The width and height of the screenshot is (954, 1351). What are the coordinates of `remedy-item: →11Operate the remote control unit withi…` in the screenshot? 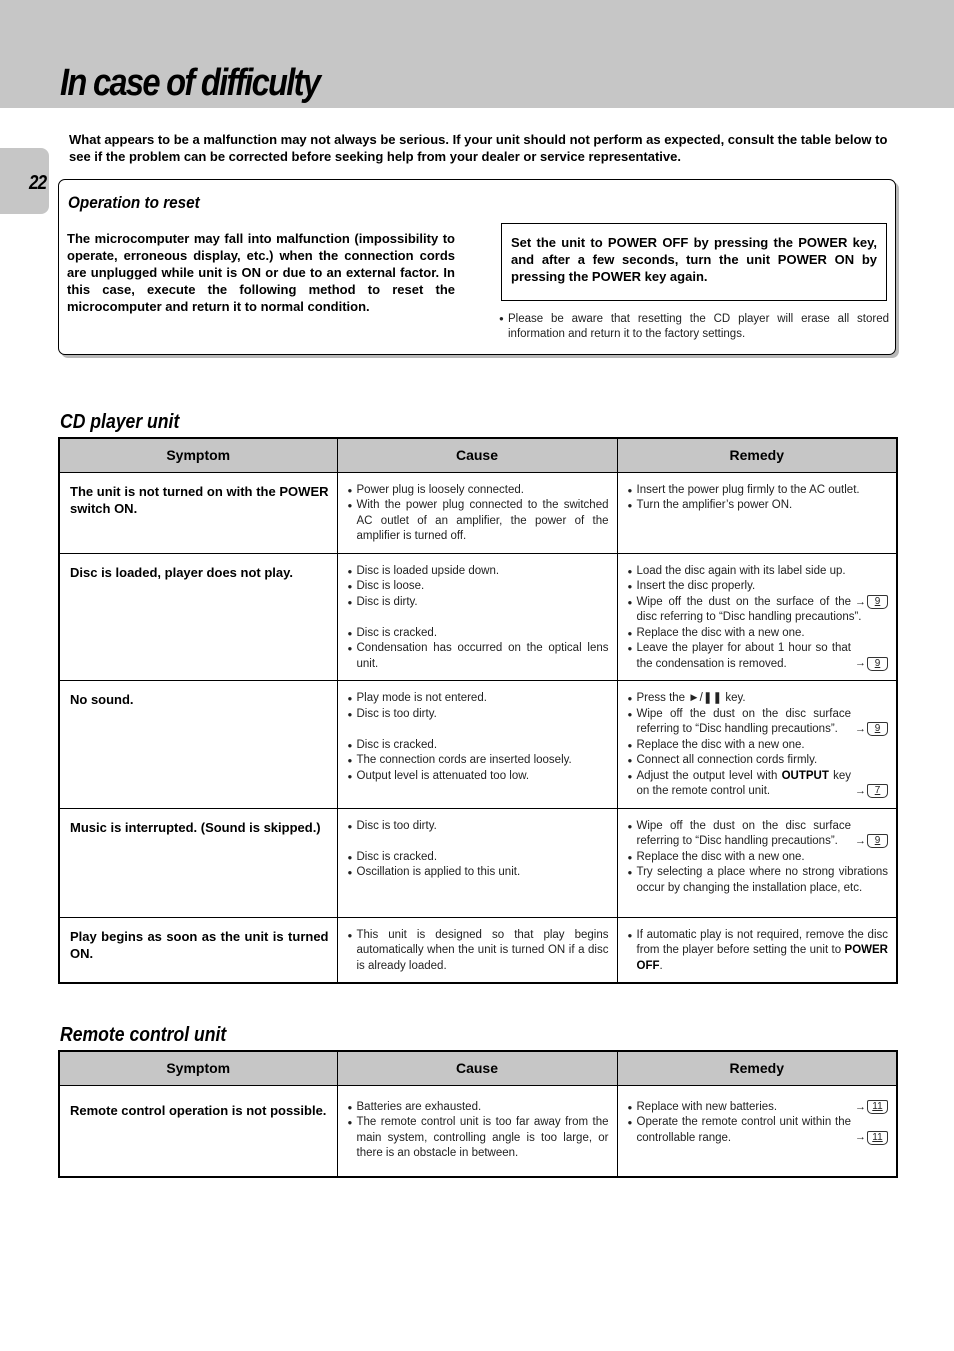 It's located at (758, 1130).